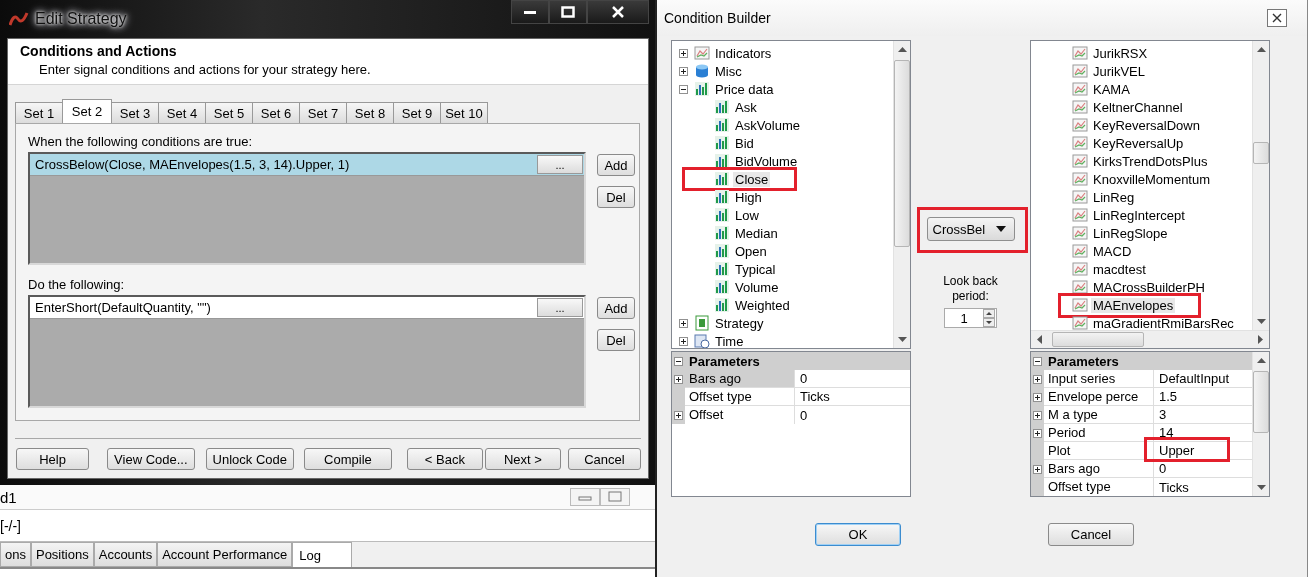  I want to click on tree-item: Open, so click(751, 251).